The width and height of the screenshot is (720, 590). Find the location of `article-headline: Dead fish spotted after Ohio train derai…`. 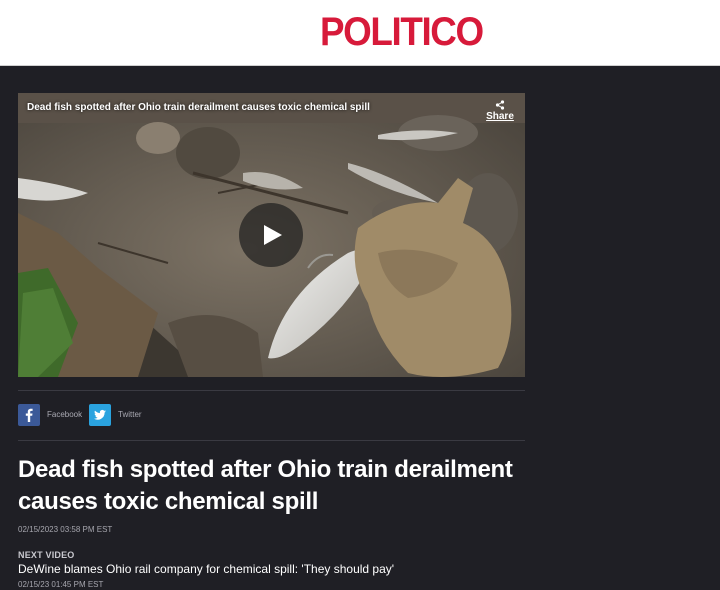

article-headline: Dead fish spotted after Ohio train derai… is located at coordinates (265, 485).